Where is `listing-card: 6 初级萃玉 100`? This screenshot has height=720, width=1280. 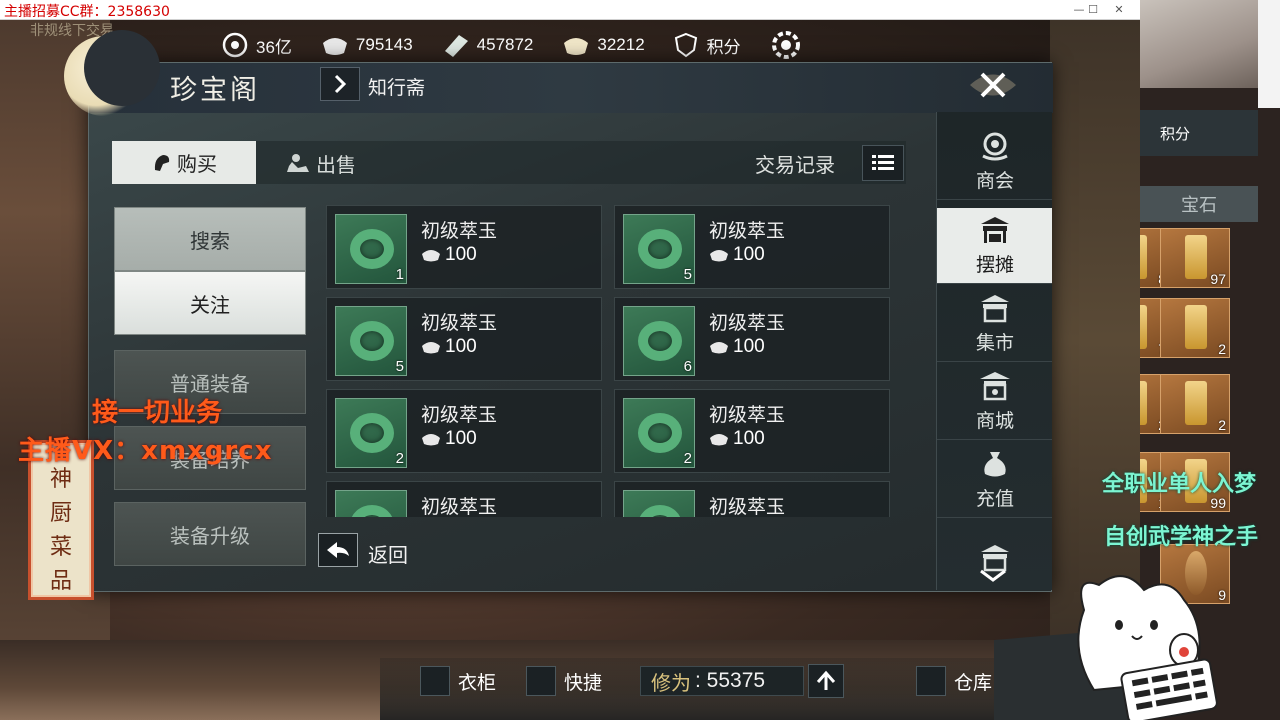 listing-card: 6 初级萃玉 100 is located at coordinates (752, 339).